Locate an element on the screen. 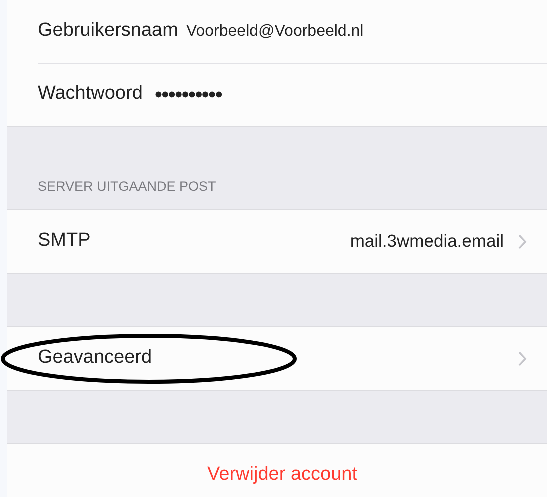  row-value: mail.3wmedia.email is located at coordinates (427, 242).